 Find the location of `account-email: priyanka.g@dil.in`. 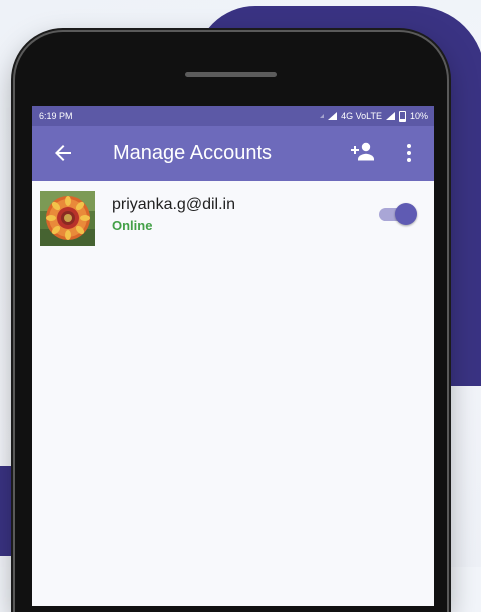

account-email: priyanka.g@dil.in is located at coordinates (173, 204).